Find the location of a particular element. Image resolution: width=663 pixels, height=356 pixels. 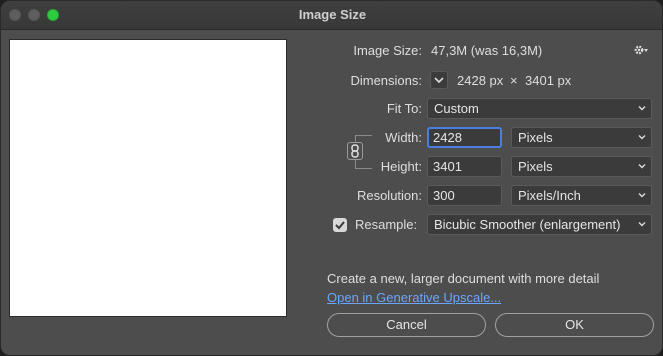

resample-method-select: Bicubic Smoother (enlargement) is located at coordinates (539, 224).